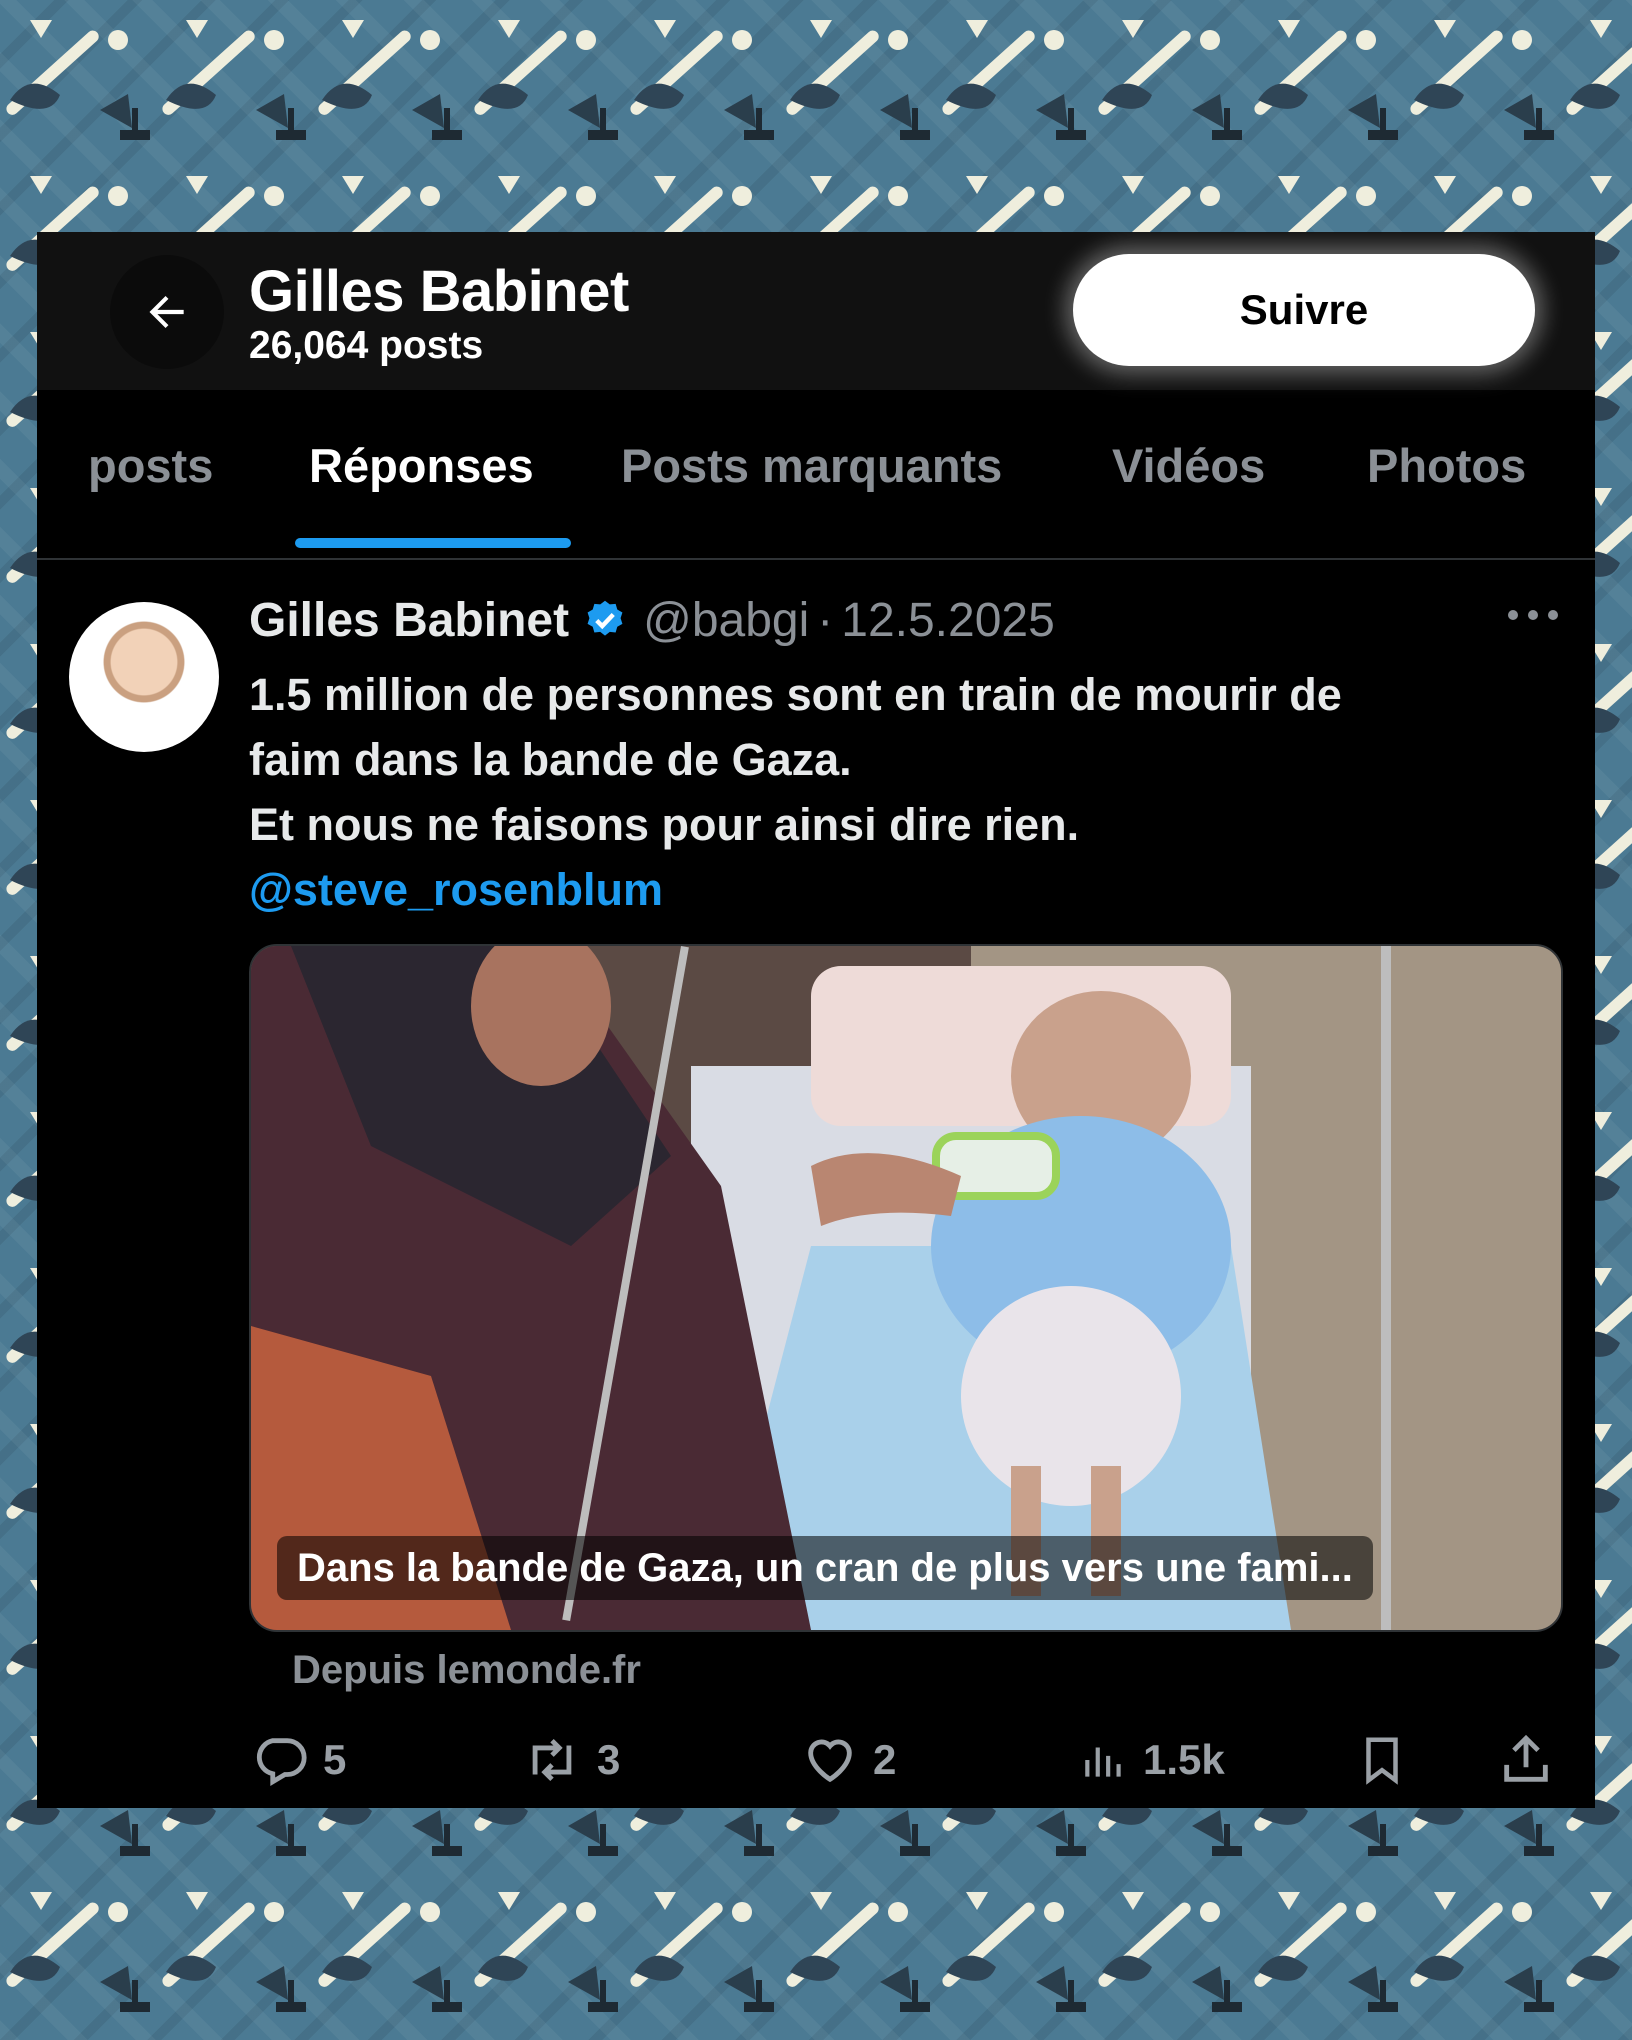 This screenshot has height=2040, width=1632. I want to click on author-name: Gilles Babinet, so click(409, 620).